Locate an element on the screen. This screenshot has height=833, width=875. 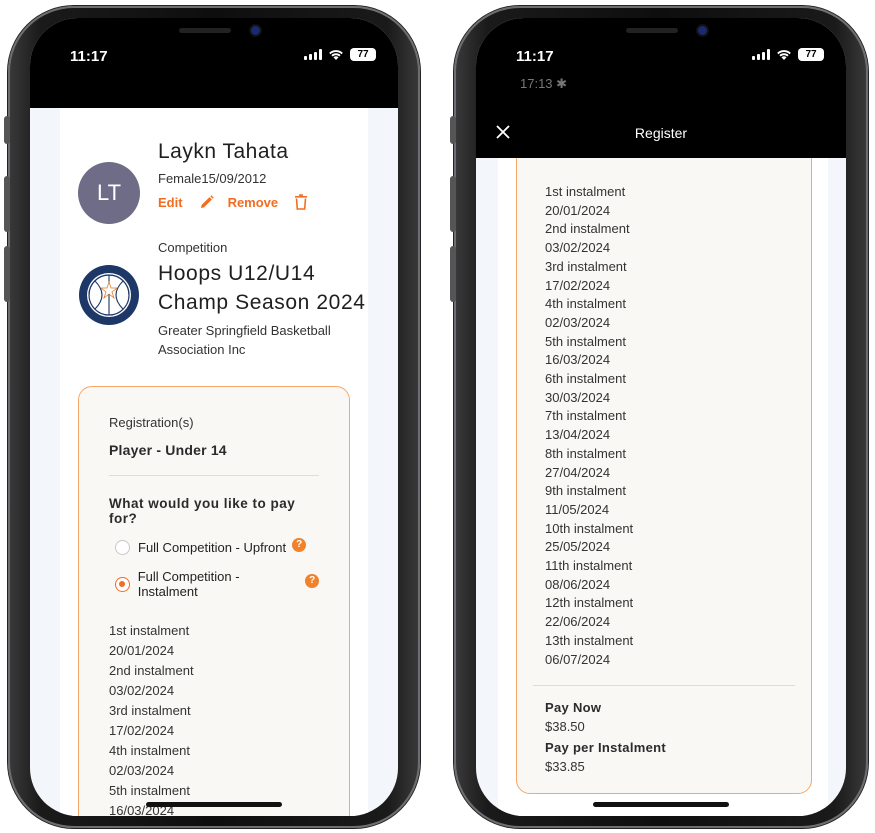
instalment-line: 13/04/2024 is located at coordinates (578, 435).